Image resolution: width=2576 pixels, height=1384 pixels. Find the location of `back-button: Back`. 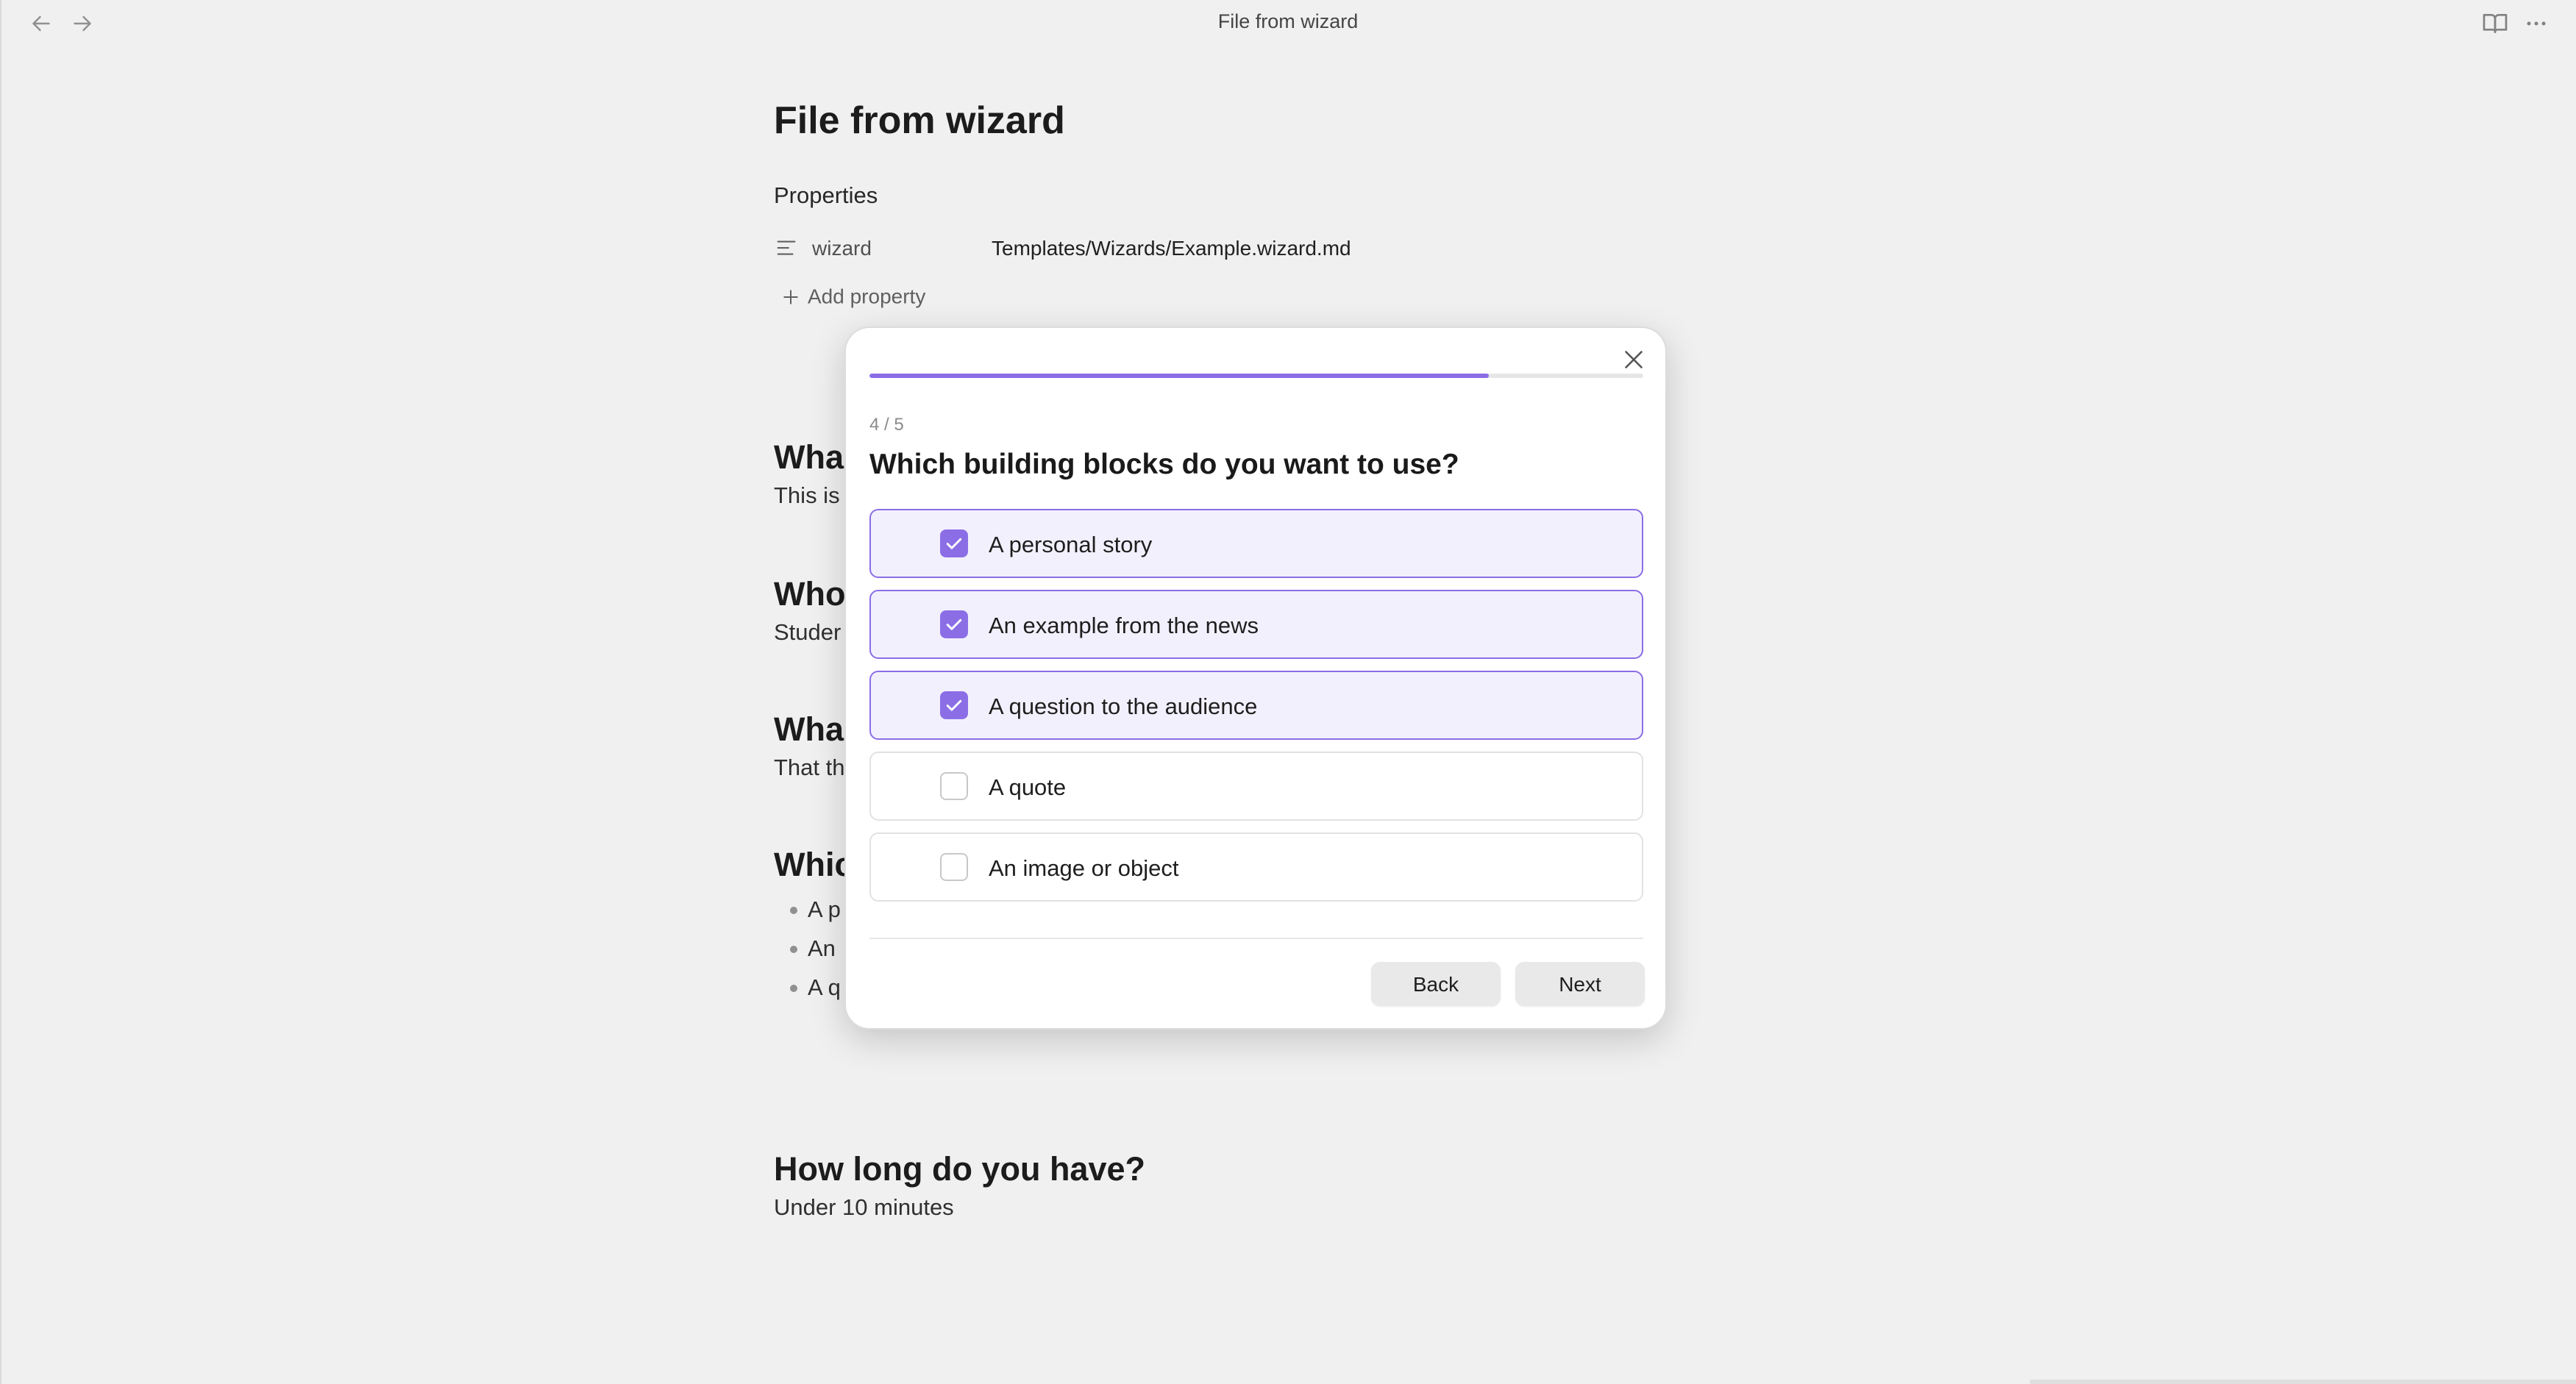

back-button: Back is located at coordinates (1436, 984).